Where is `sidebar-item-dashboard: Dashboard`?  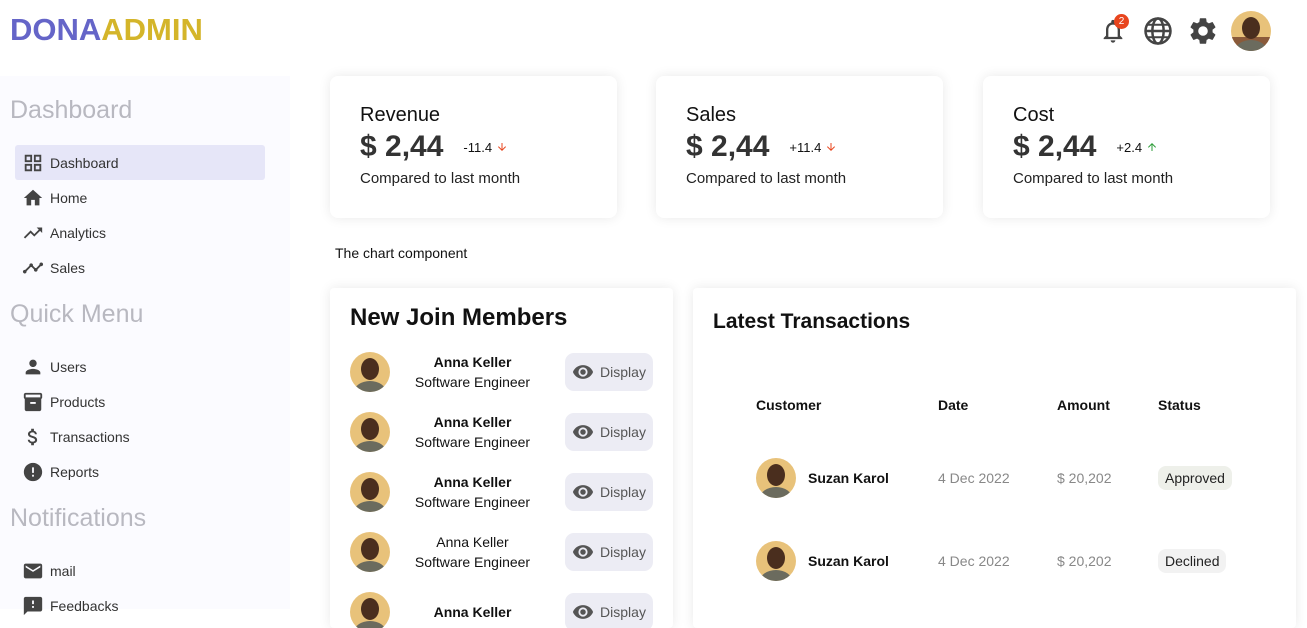 sidebar-item-dashboard: Dashboard is located at coordinates (140, 162).